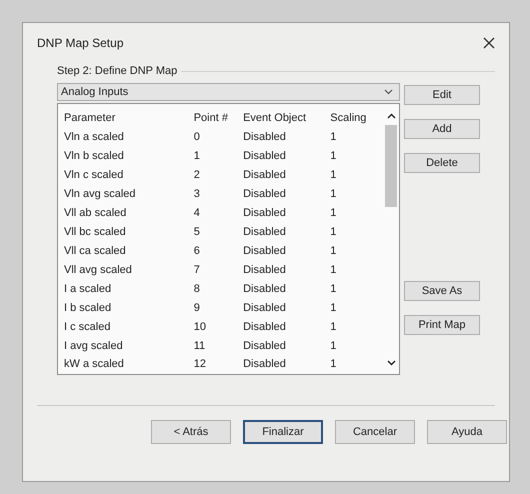 The image size is (530, 494). What do you see at coordinates (191, 432) in the screenshot?
I see `footer-button: < Atrás` at bounding box center [191, 432].